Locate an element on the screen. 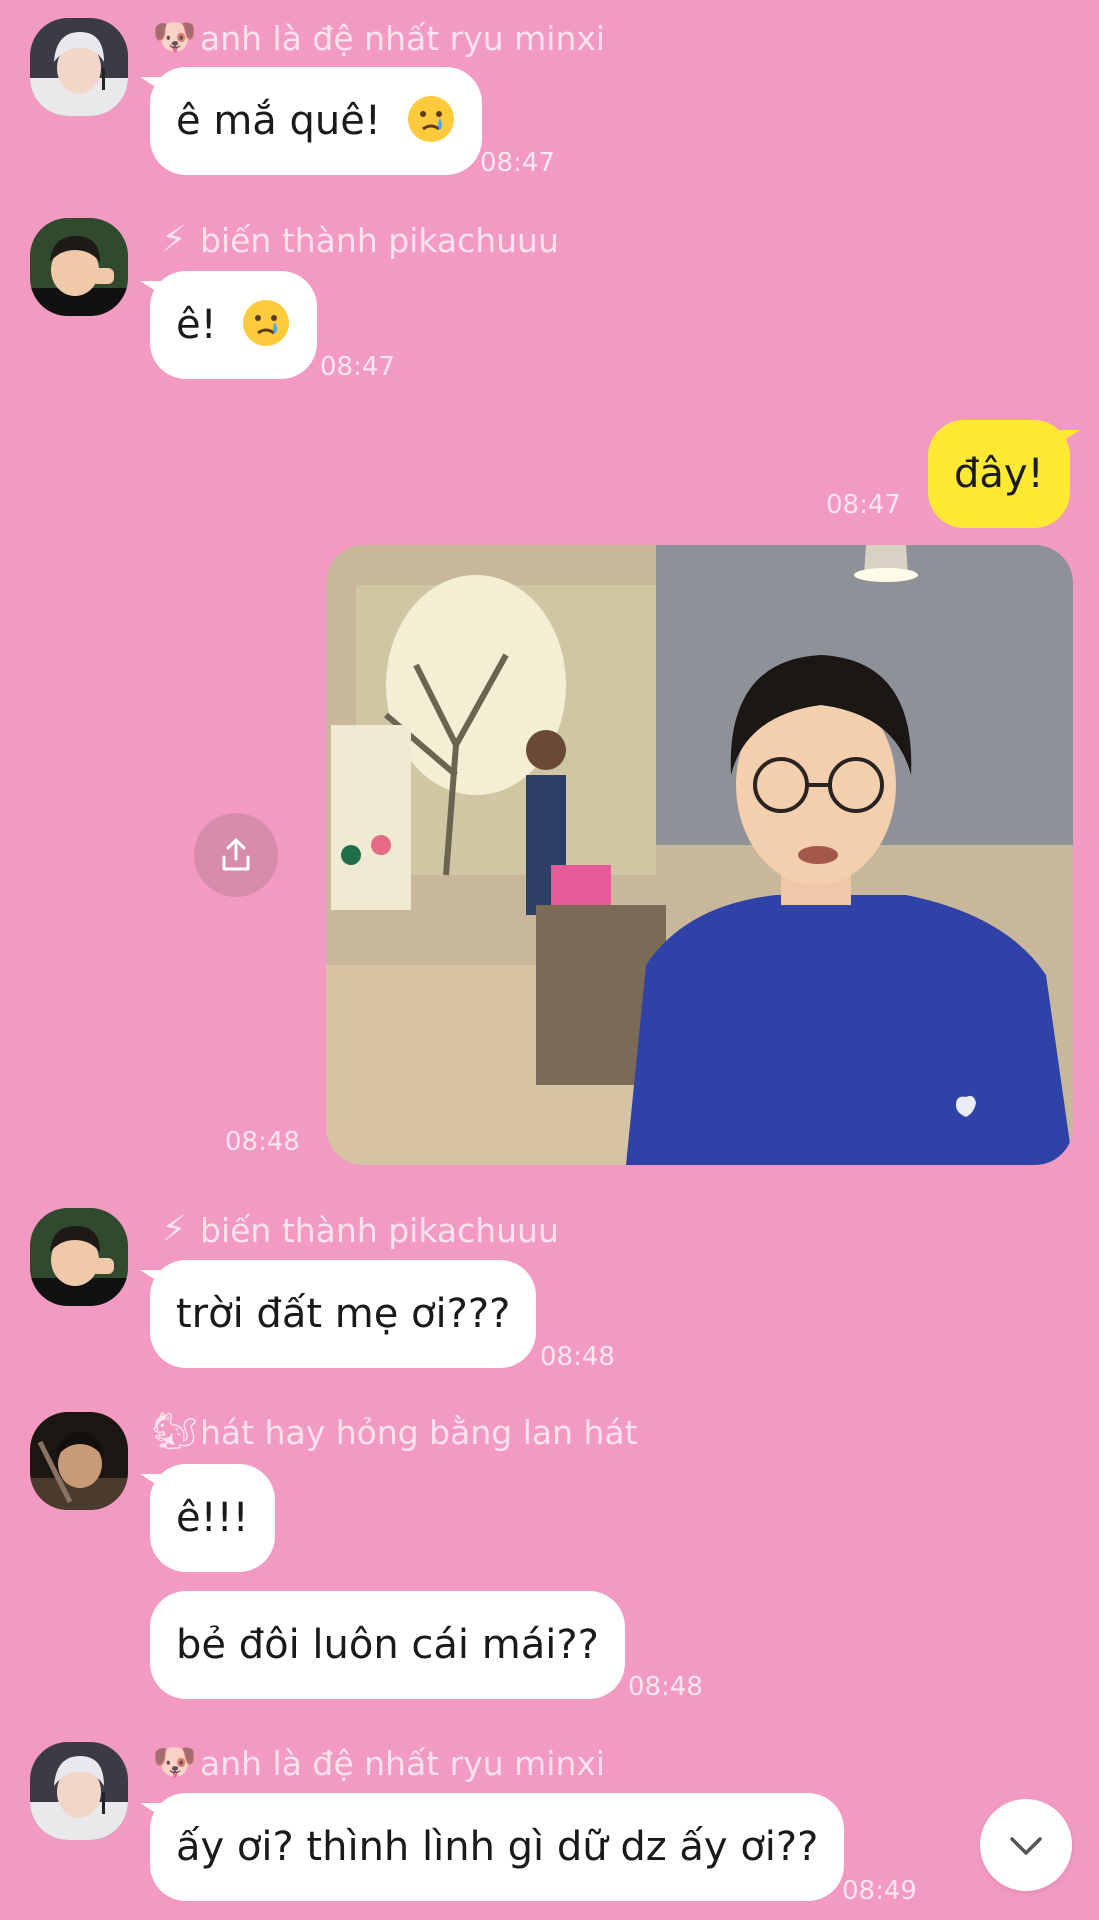 Image resolution: width=1099 pixels, height=1920 pixels. scroll-to-bottom-button is located at coordinates (1026, 1845).